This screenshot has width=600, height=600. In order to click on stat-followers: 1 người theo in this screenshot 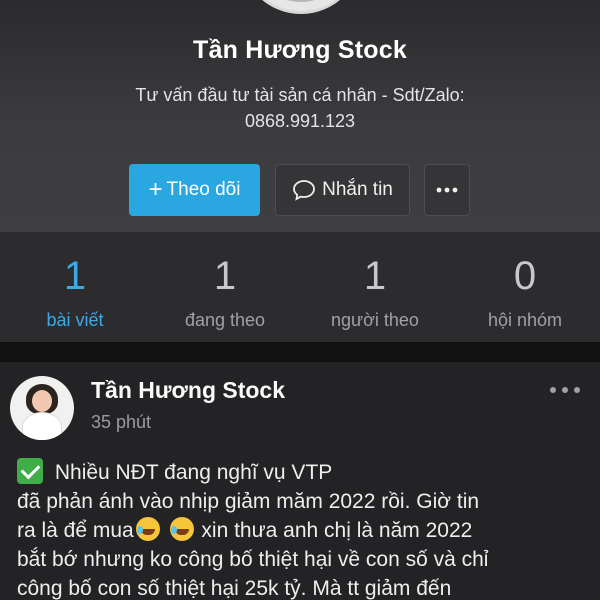, I will do `click(375, 287)`.